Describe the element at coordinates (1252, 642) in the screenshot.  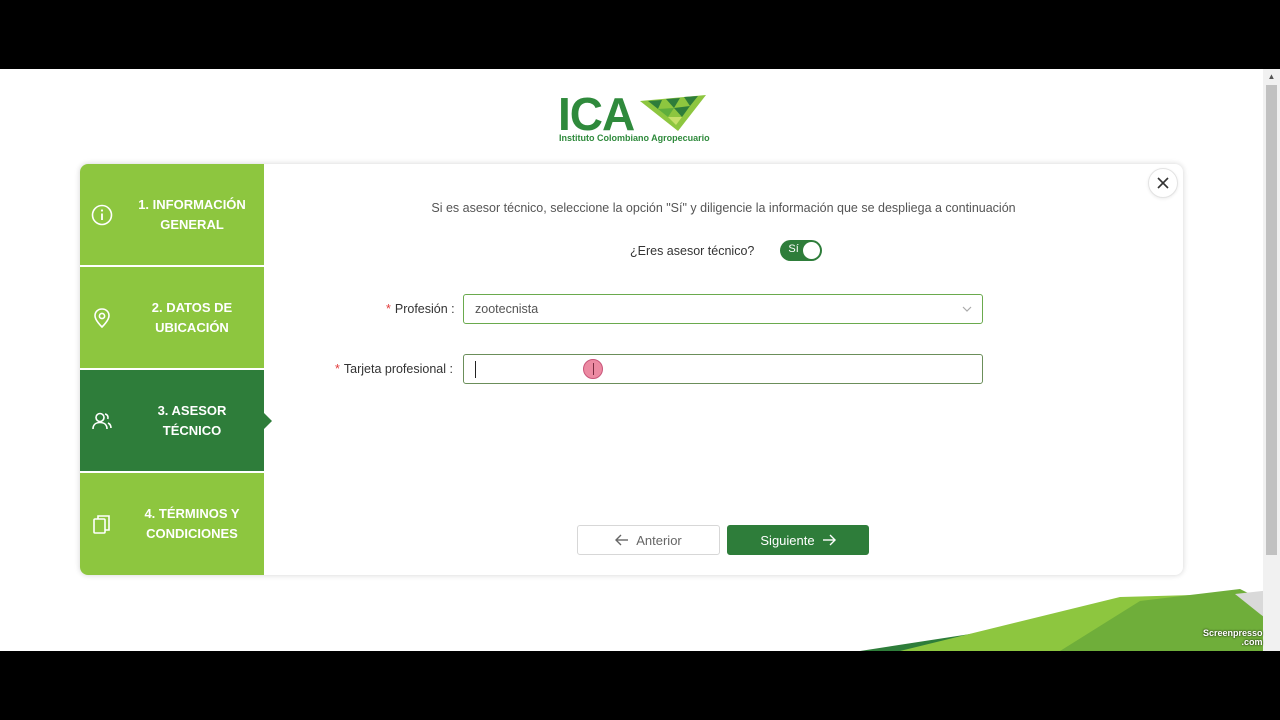
I see `watermark-line2: .com` at that location.